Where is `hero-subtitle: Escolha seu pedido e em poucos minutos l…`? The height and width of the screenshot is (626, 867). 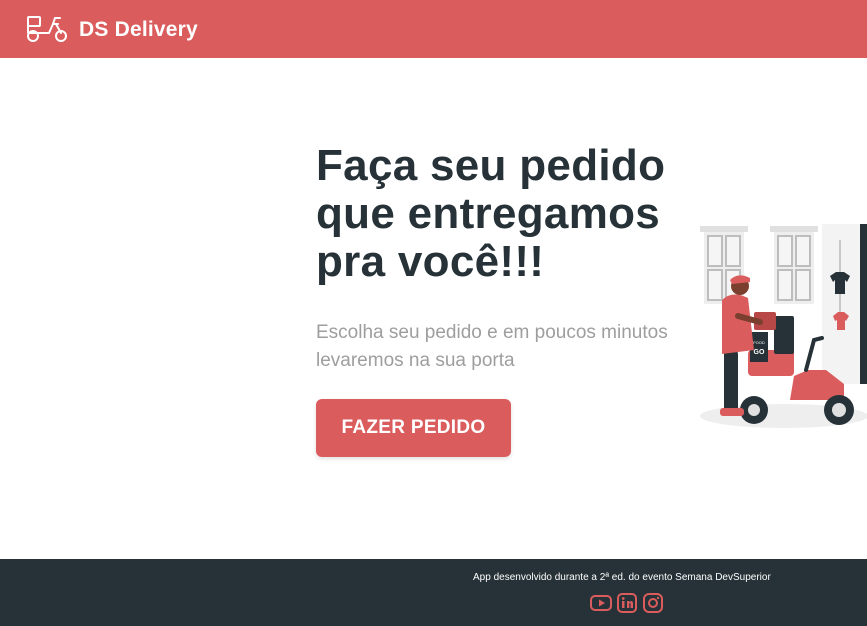
hero-subtitle: Escolha seu pedido e em poucos minutos l… is located at coordinates (492, 346).